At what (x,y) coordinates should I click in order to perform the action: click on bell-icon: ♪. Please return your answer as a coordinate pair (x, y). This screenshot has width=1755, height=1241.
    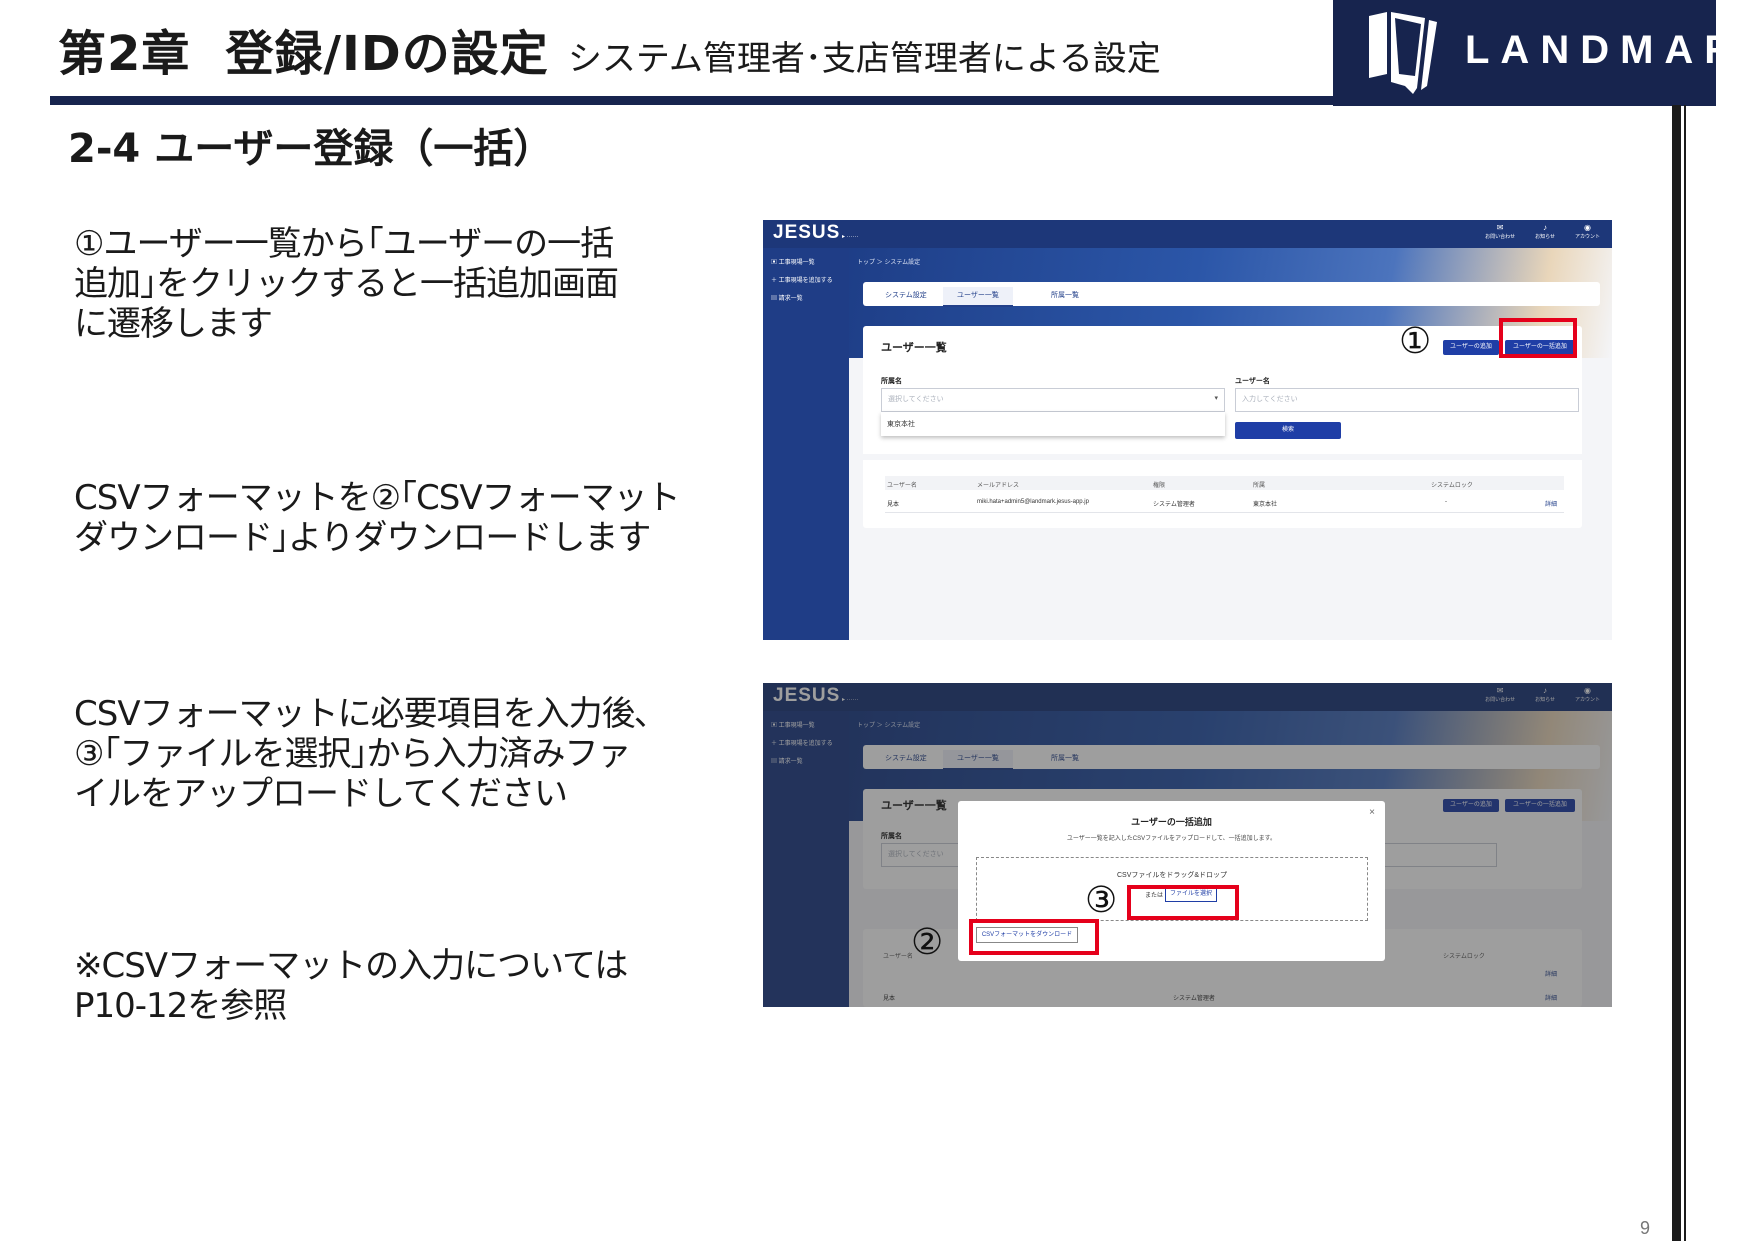
    Looking at the image, I should click on (1545, 227).